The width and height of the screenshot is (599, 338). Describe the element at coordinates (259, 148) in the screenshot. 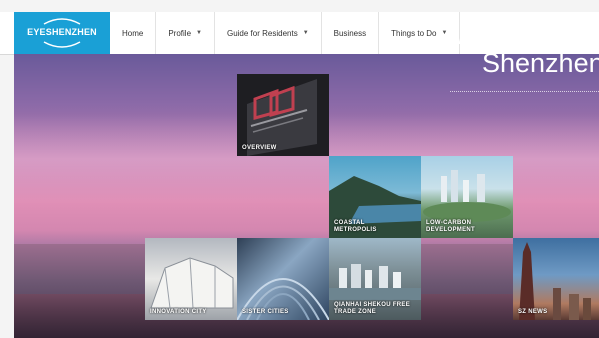

I see `tile-overview-label: OVERVIEW` at that location.